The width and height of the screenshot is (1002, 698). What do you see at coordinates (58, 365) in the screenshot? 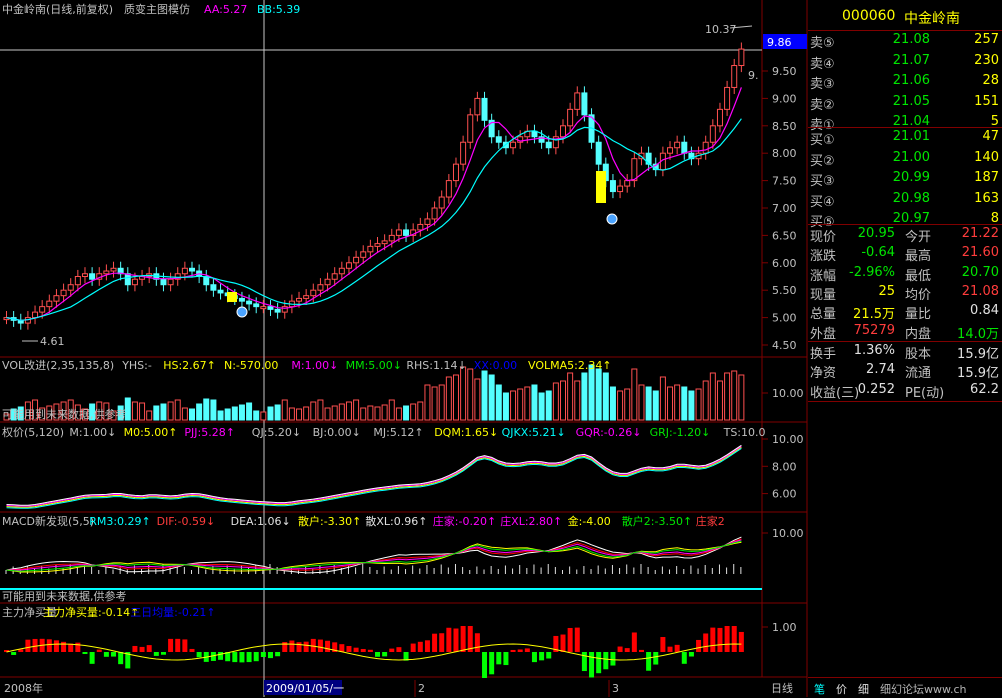
I see `header-item: VOL改进(2,35,135,8)` at bounding box center [58, 365].